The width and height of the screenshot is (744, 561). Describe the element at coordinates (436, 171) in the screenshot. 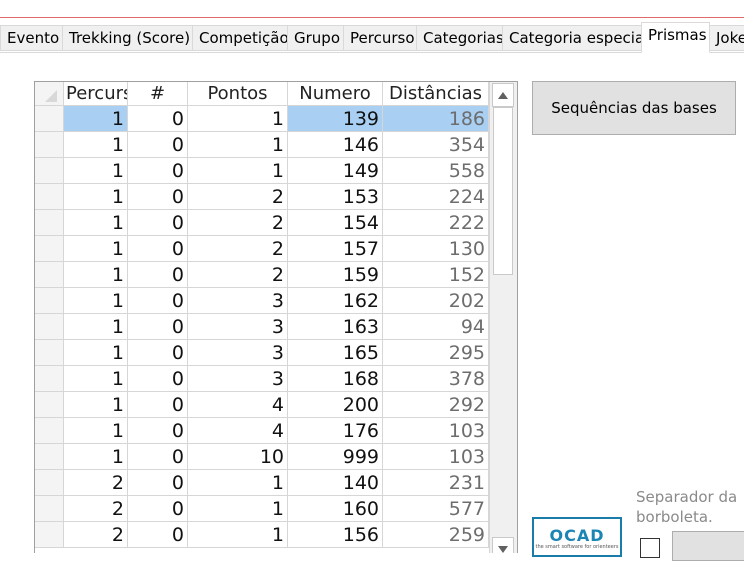

I see `cell-distancia: 558` at that location.